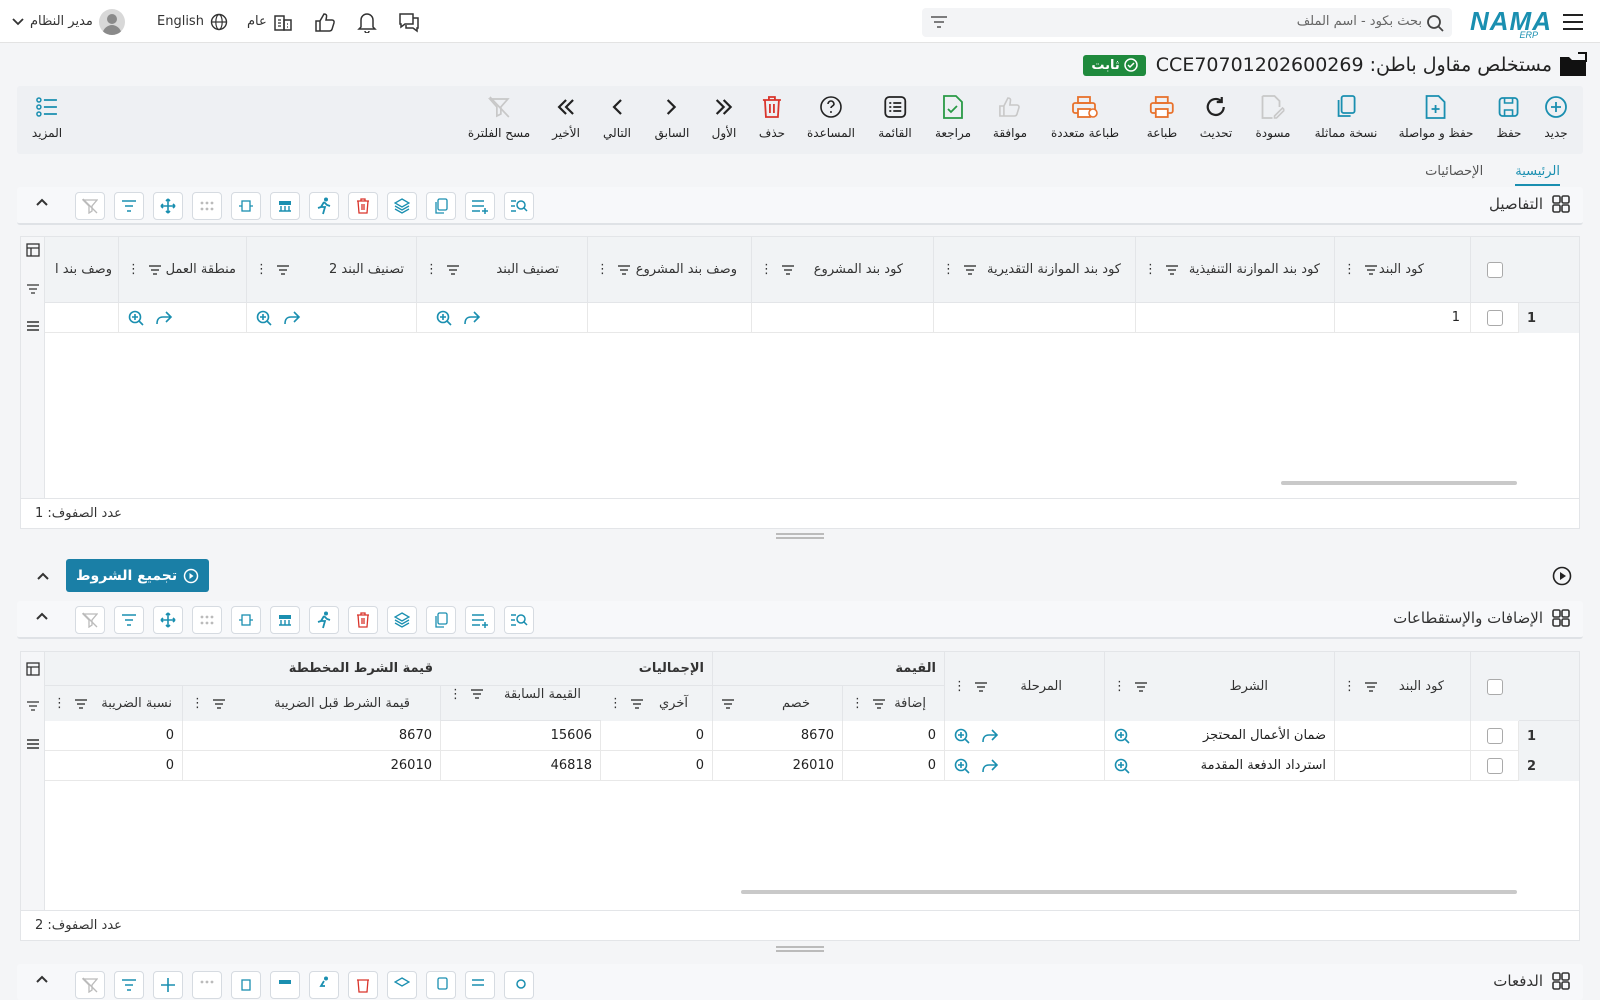  I want to click on review-button: مراجعة, so click(953, 117).